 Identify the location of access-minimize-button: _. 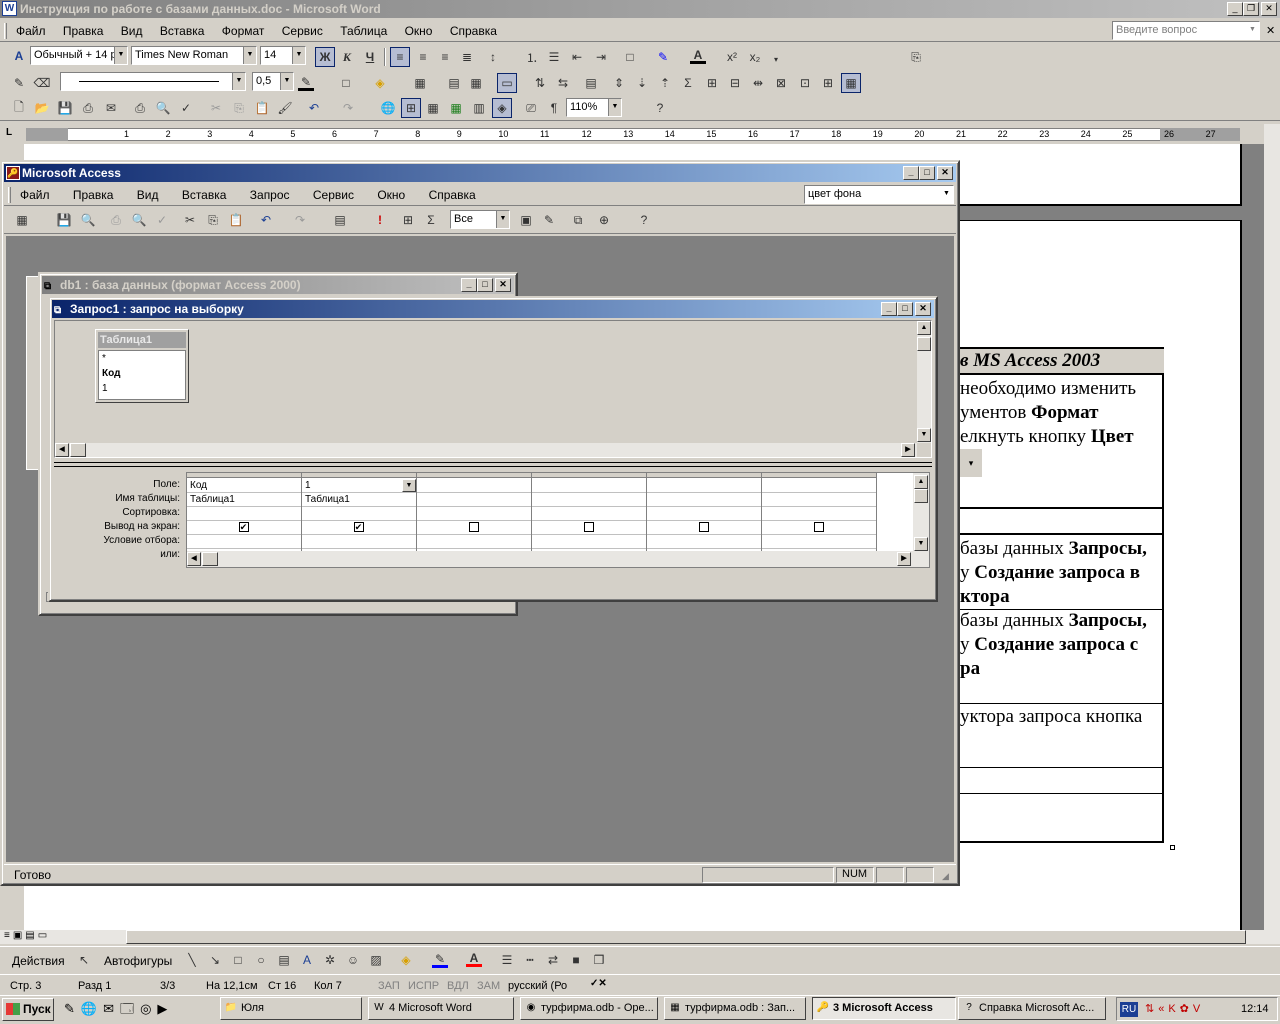
(911, 173).